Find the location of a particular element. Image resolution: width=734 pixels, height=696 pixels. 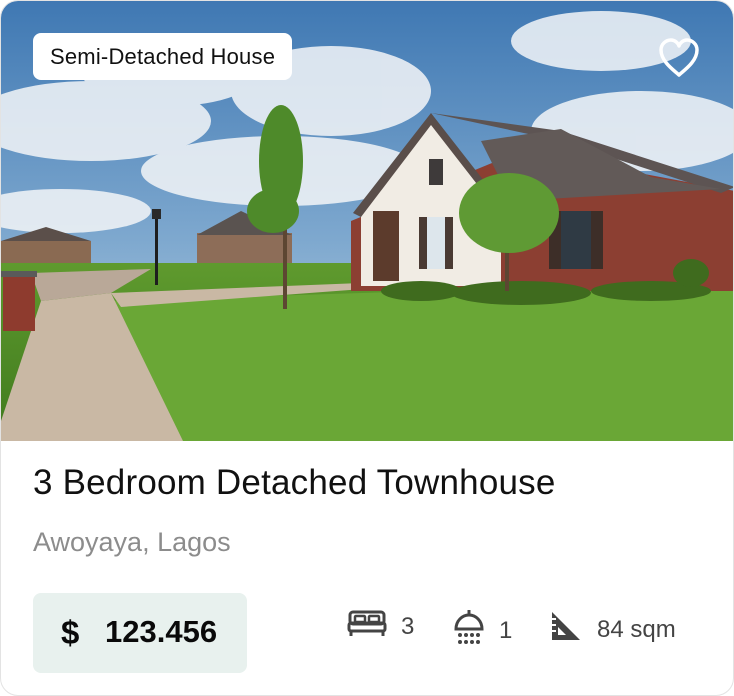

set-square-icon is located at coordinates (566, 629).